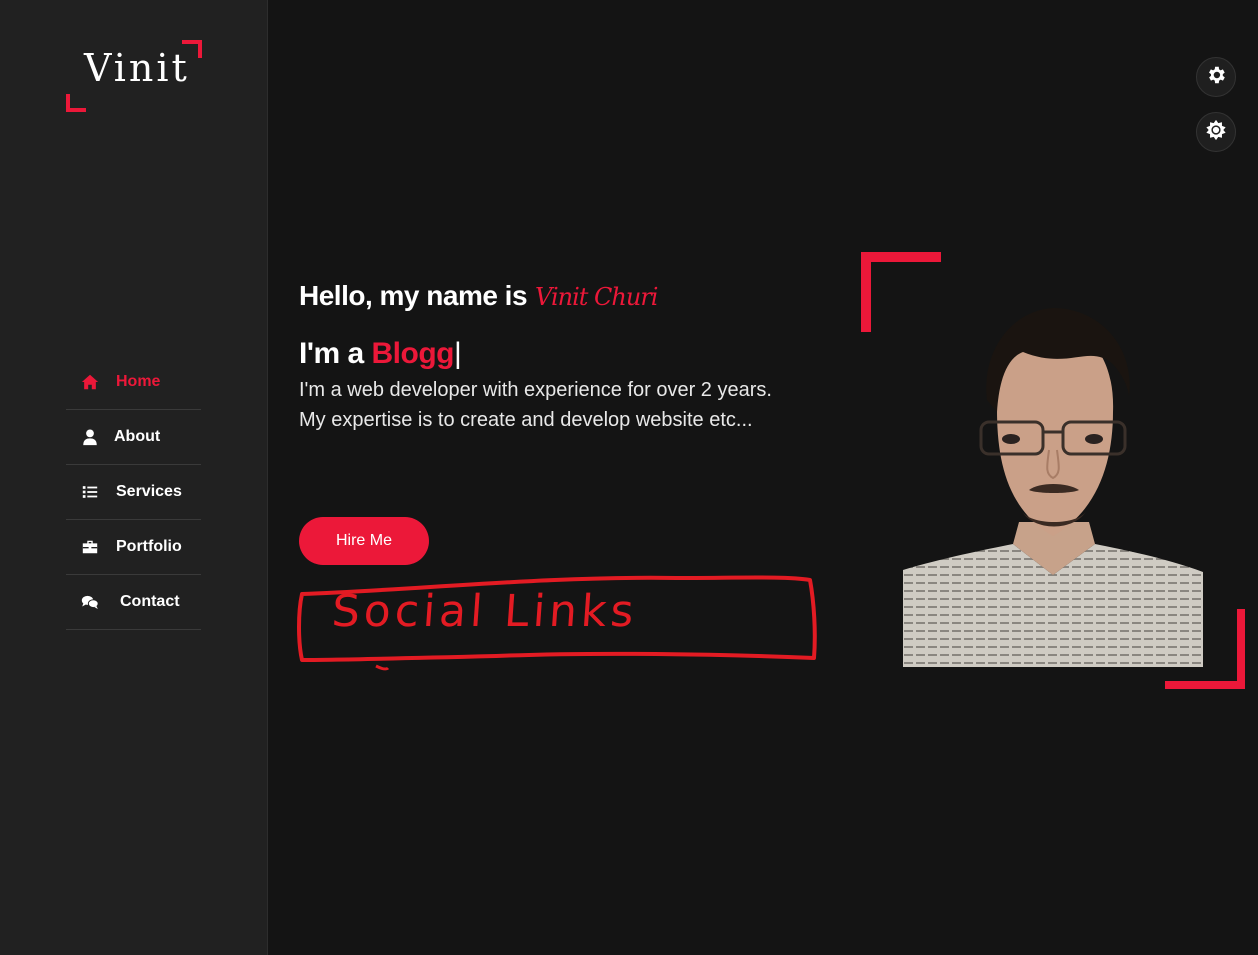 The height and width of the screenshot is (955, 1258). I want to click on logo-bracket-bottom, so click(76, 103).